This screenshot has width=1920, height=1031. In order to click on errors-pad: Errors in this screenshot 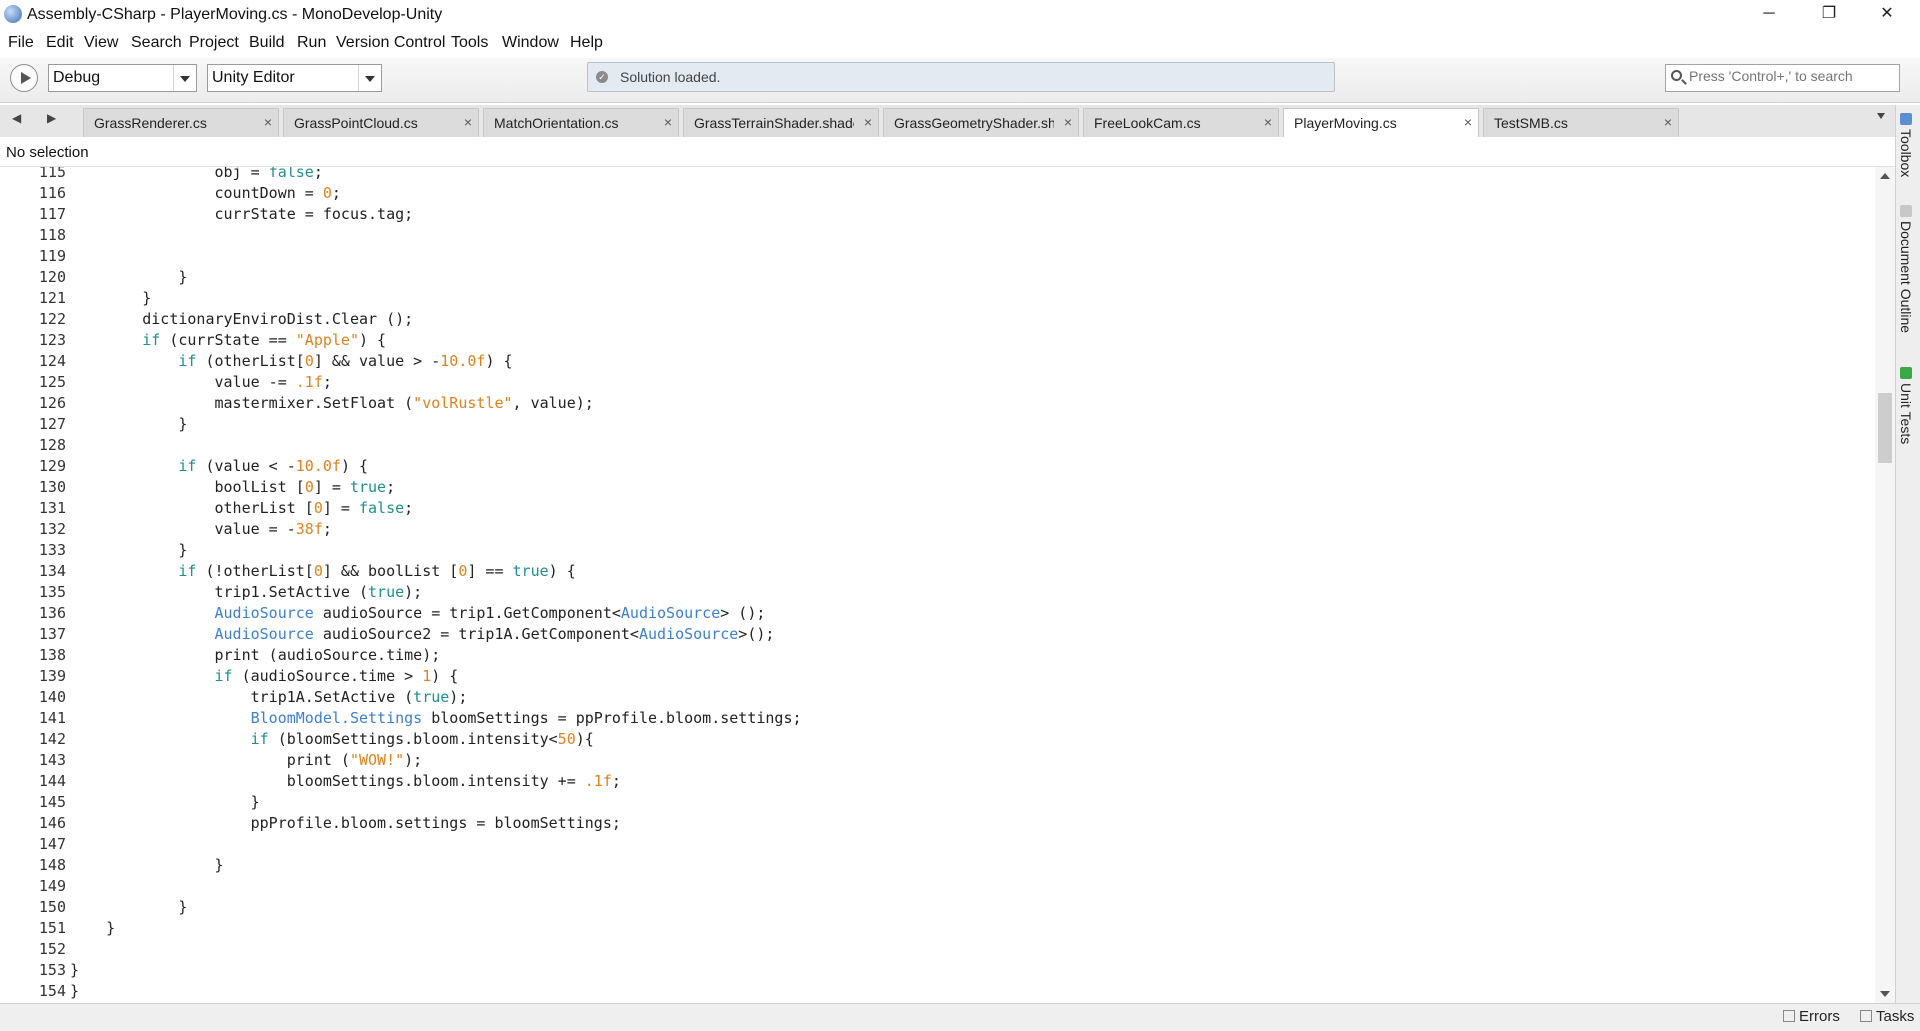, I will do `click(1811, 1016)`.